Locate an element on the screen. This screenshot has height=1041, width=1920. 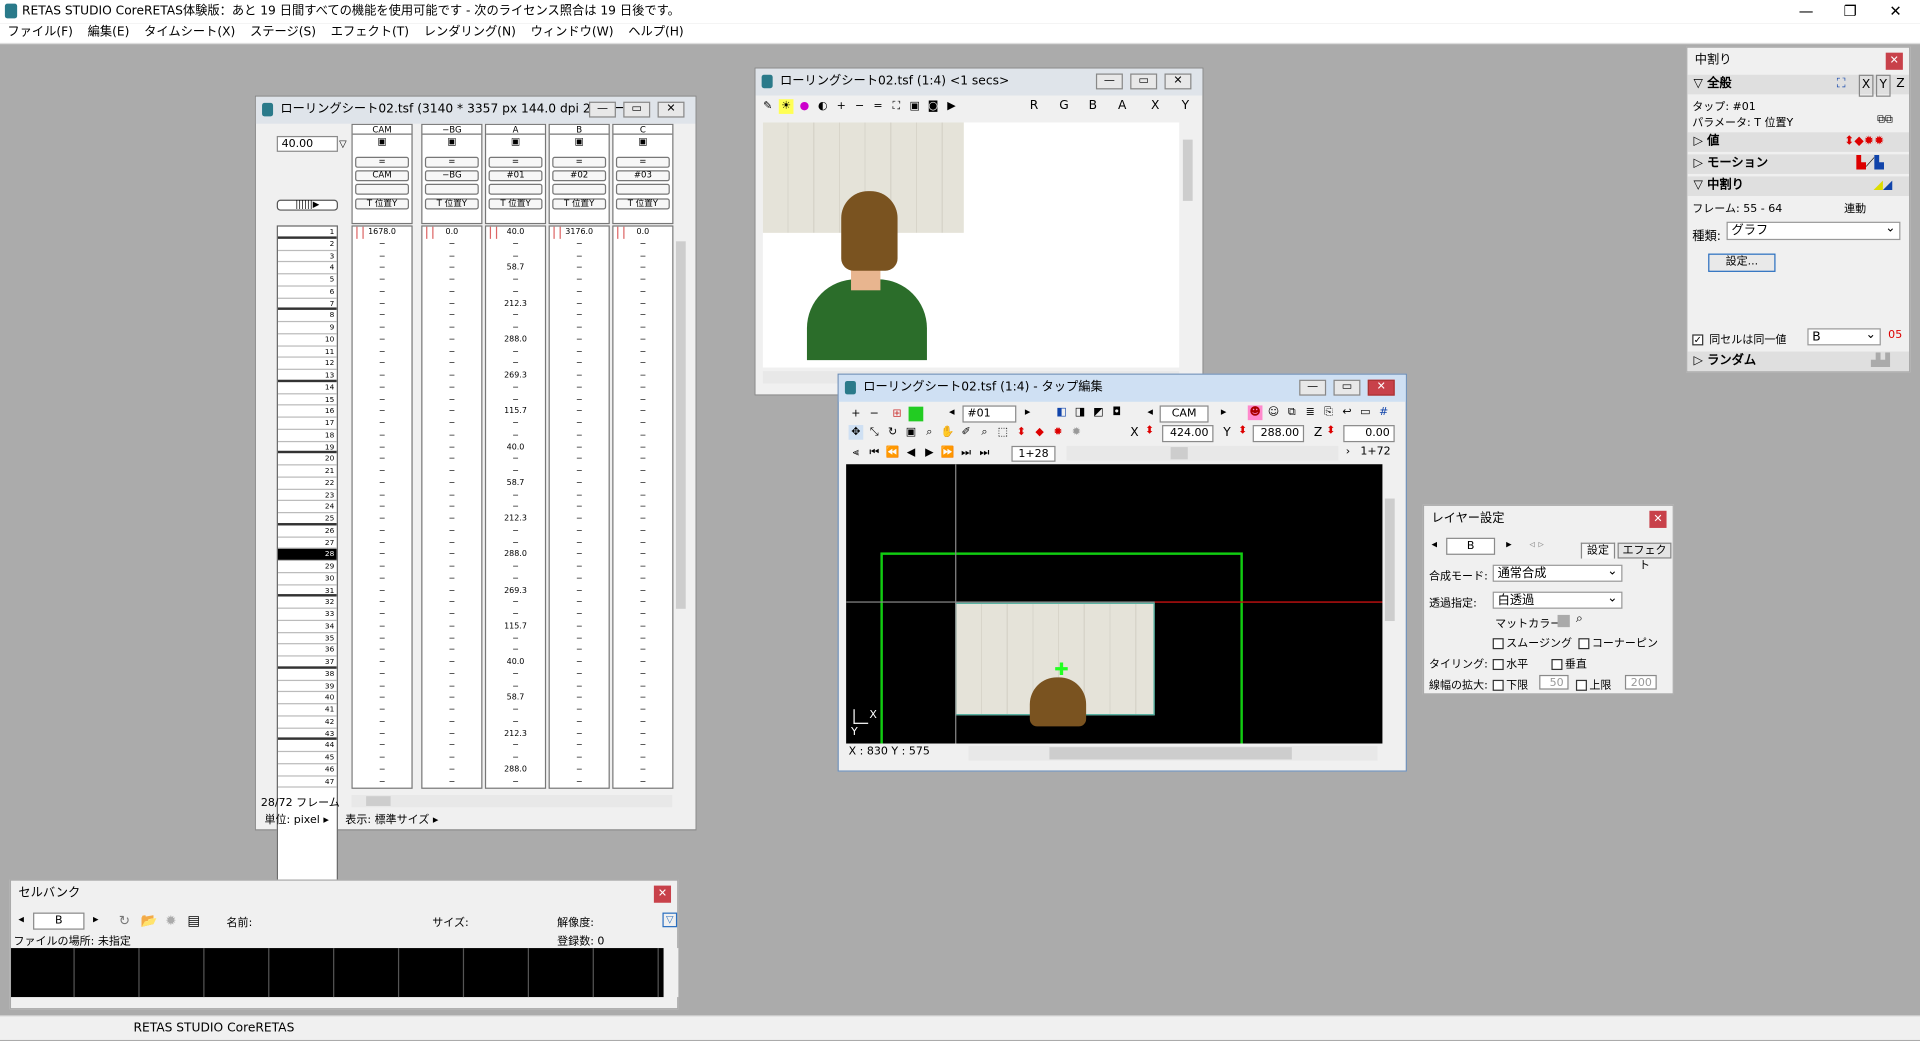
prev-cell-icon: ◂ is located at coordinates (21, 920).